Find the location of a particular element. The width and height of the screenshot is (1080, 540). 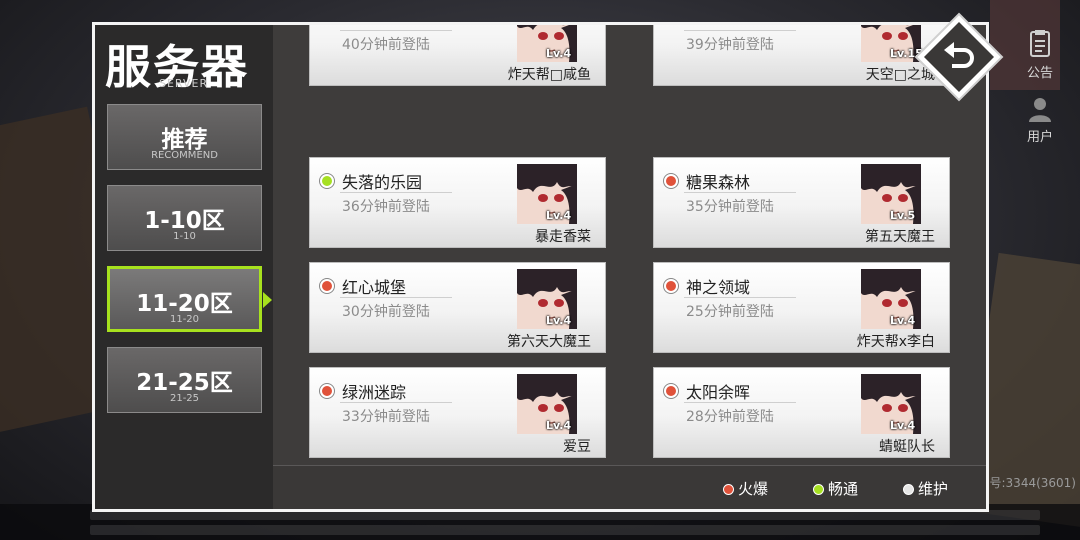

tab-label: 21-25区 is located at coordinates (184, 383).